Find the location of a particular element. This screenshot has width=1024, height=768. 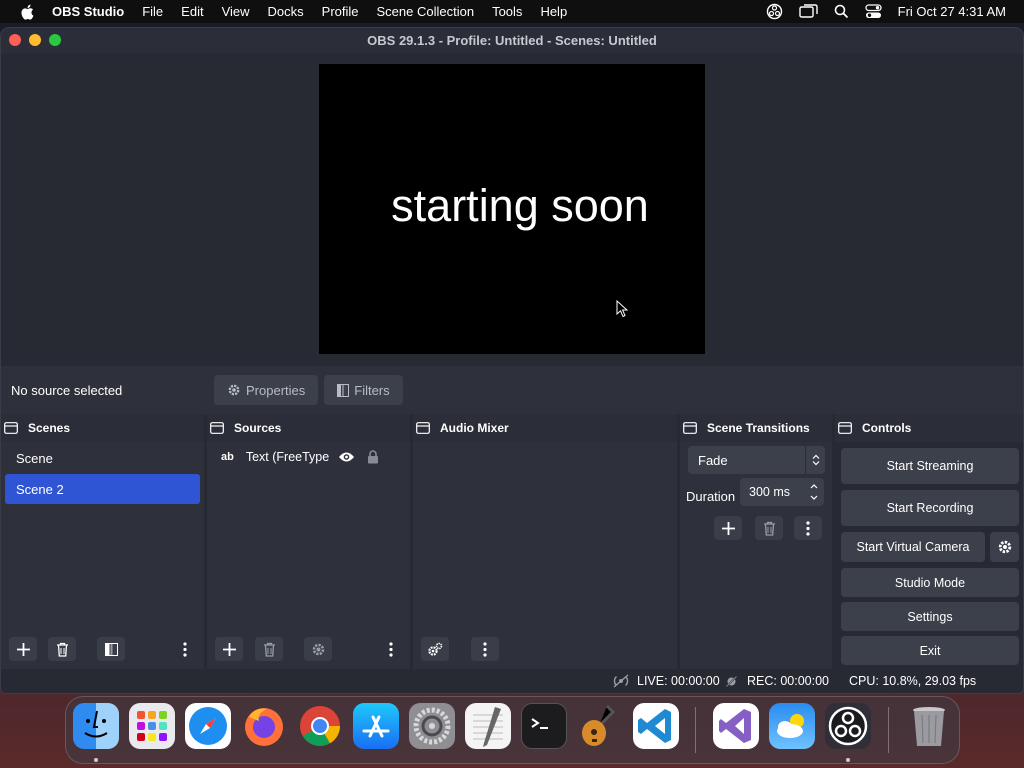

properties-button: Properties is located at coordinates (266, 390).